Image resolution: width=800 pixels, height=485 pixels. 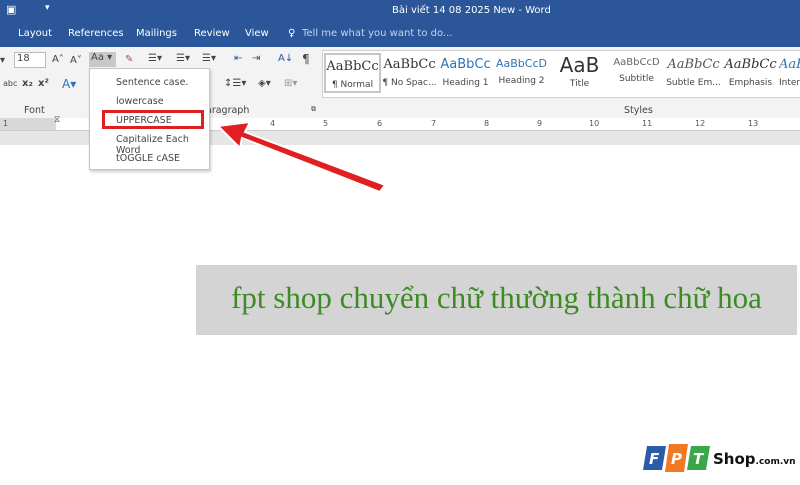 What do you see at coordinates (789, 73) in the screenshot?
I see `style-intense: AaBb Inten` at bounding box center [789, 73].